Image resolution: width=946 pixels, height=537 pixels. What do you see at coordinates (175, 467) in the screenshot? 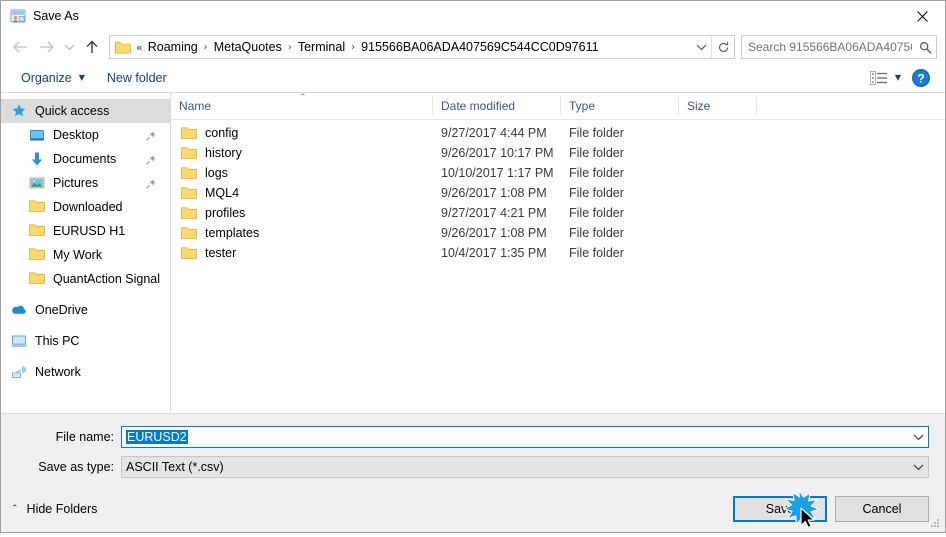
I see `save-as-type-value: ASCII Text (*.csv)` at bounding box center [175, 467].